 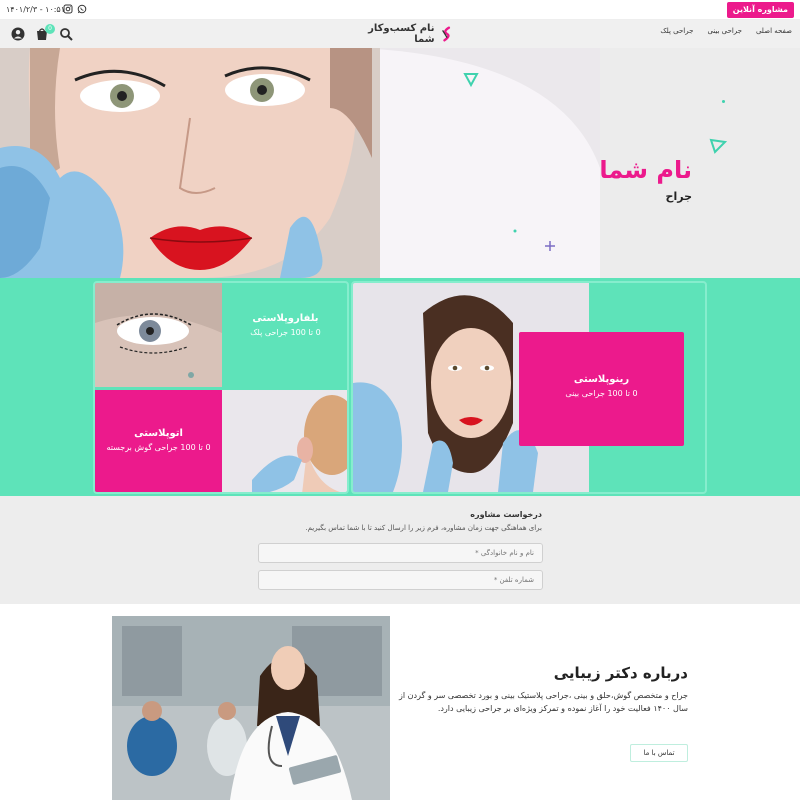 I want to click on consultation-title: درخواست مشاوره, so click(x=506, y=514).